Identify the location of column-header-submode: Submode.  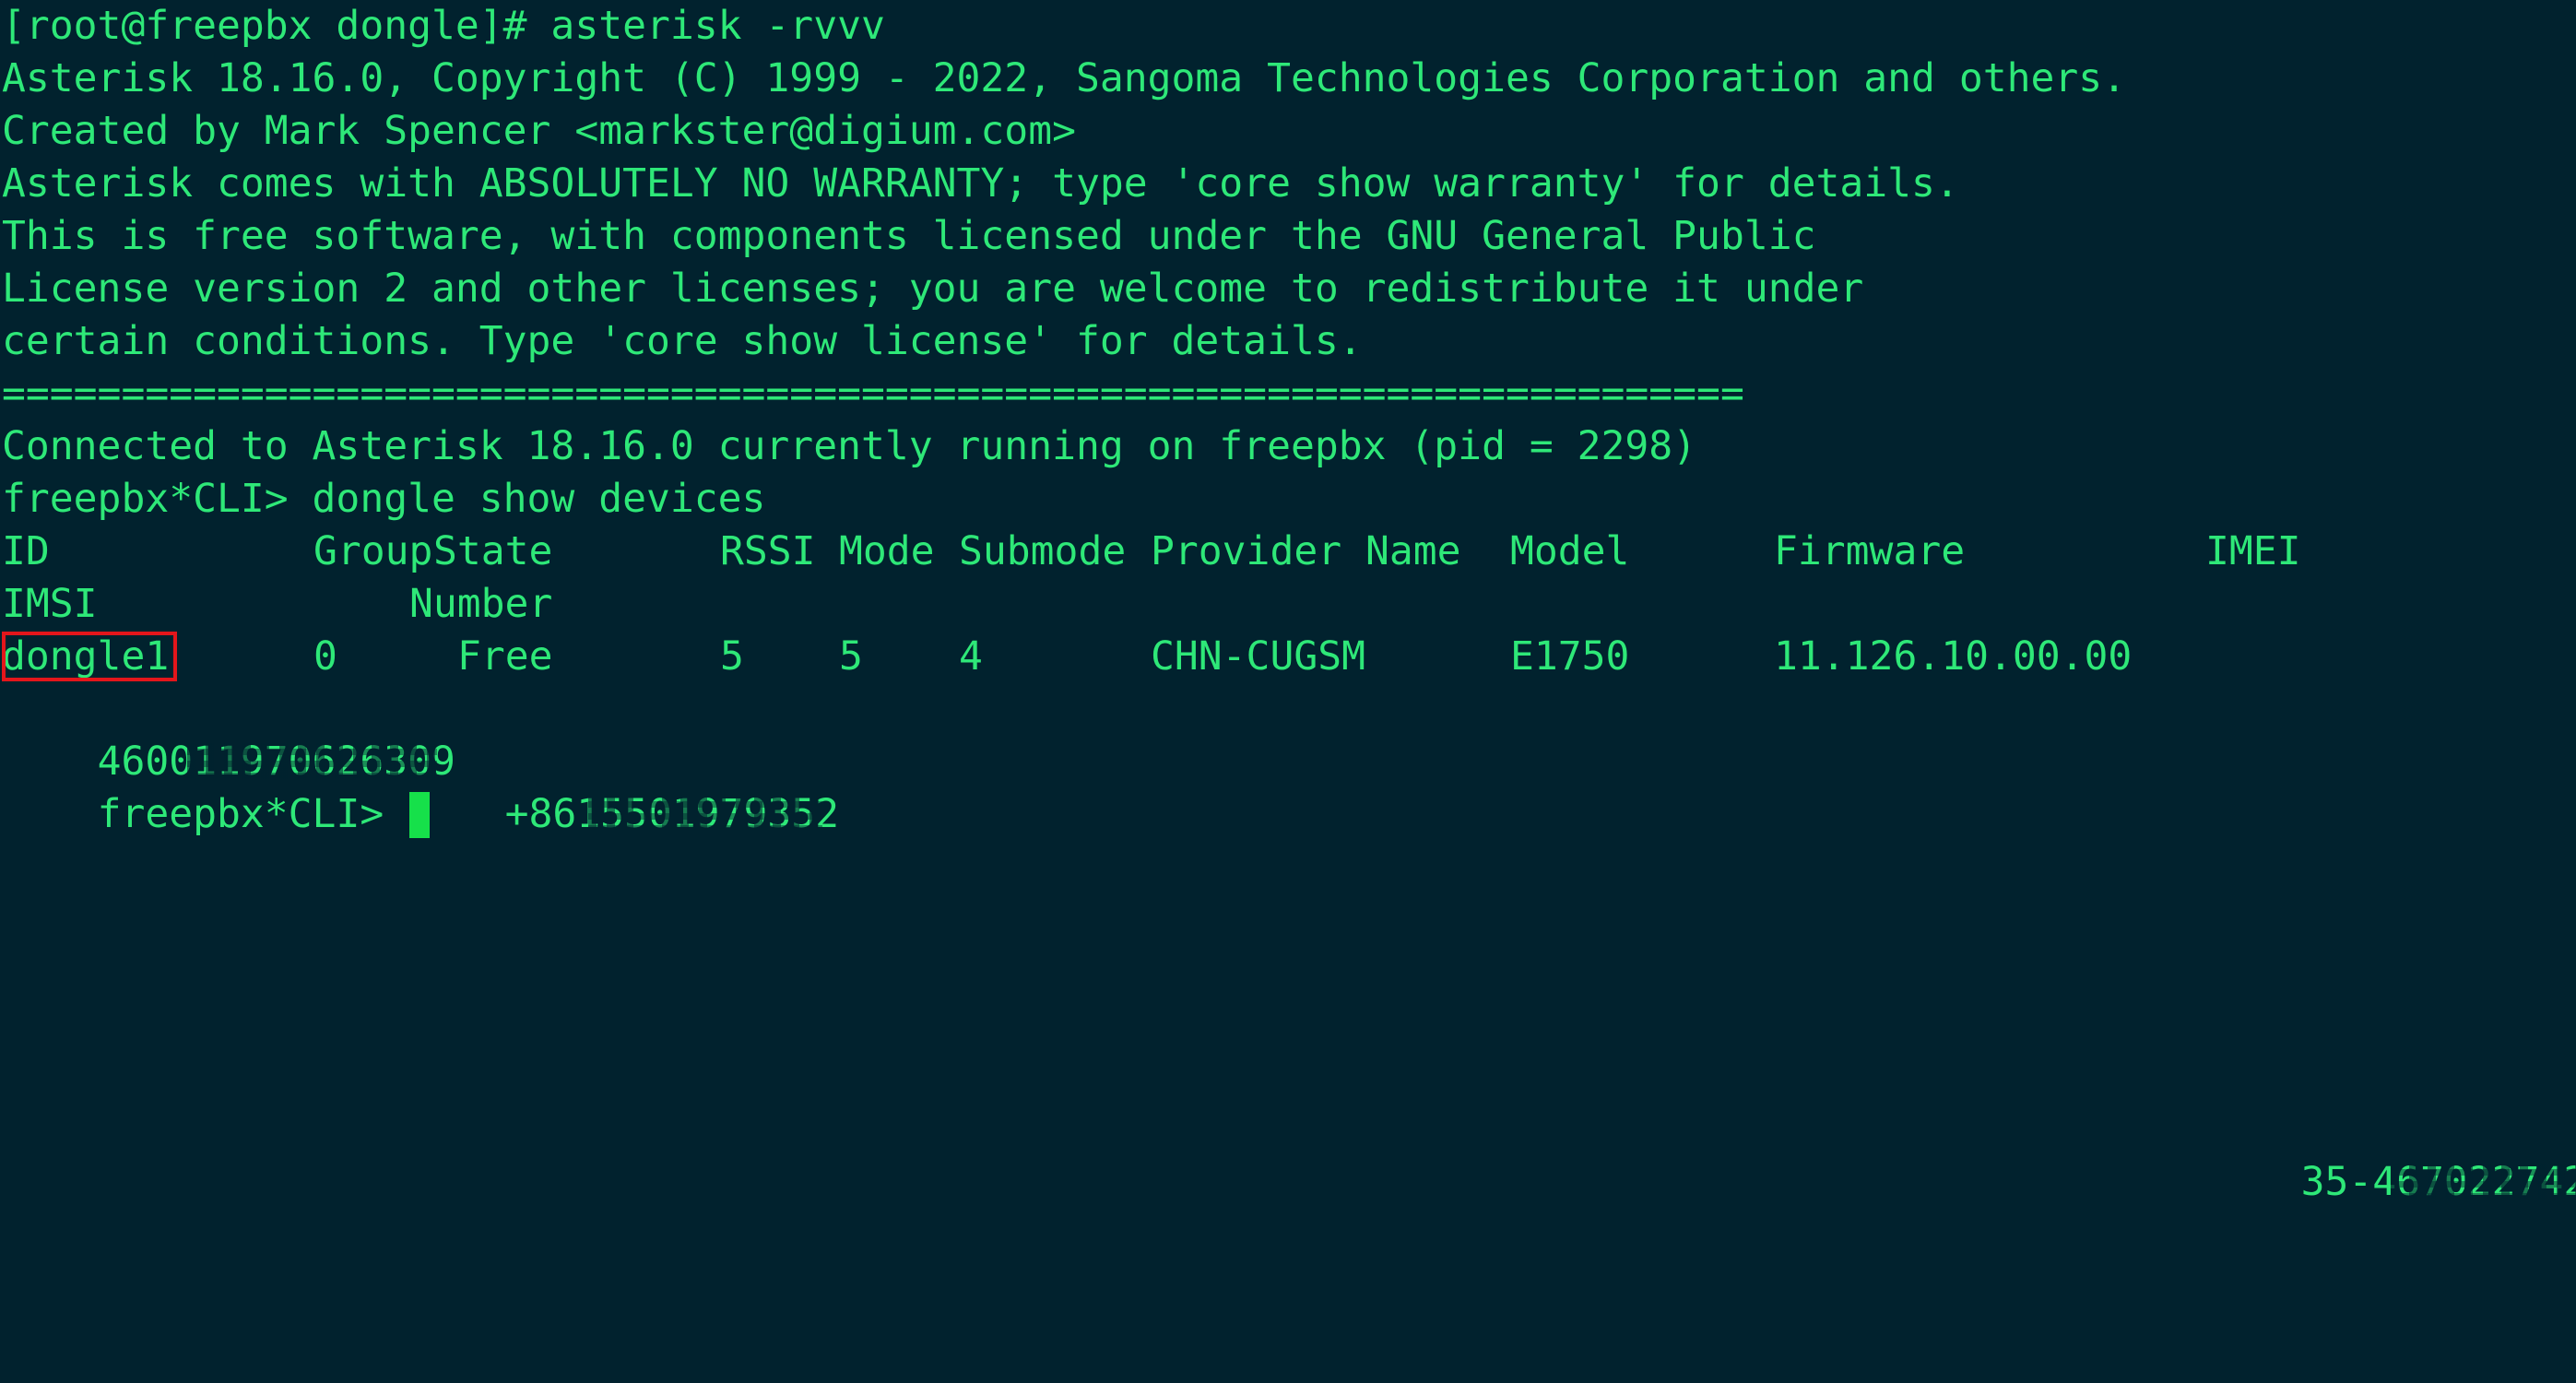
(1043, 551).